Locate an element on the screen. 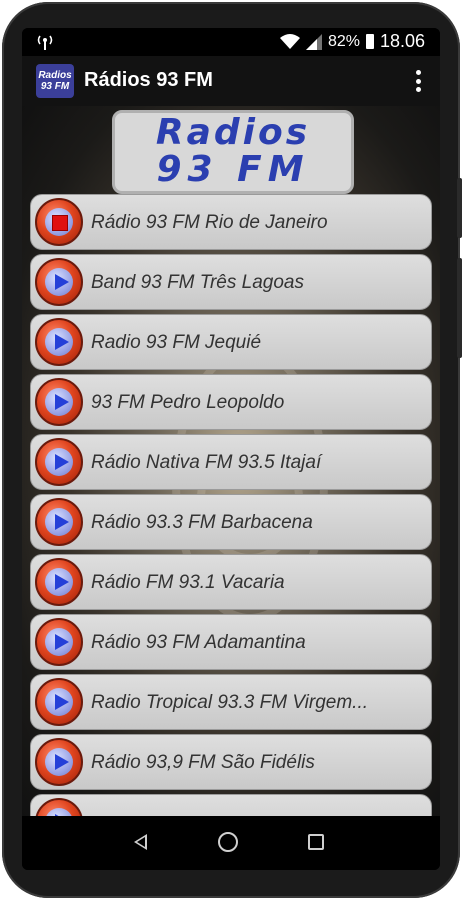 This screenshot has height=900, width=462. app-logo-line2: 93 FM is located at coordinates (55, 86).